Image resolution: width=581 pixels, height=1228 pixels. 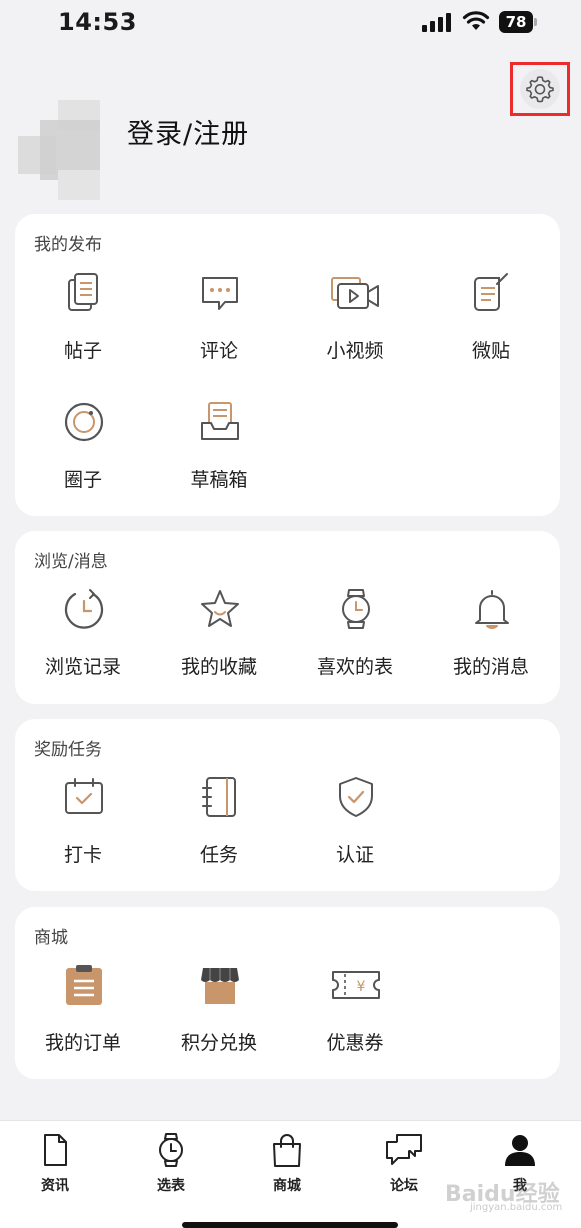 What do you see at coordinates (355, 1019) in the screenshot?
I see `coupons-item: ¥ 优惠券` at bounding box center [355, 1019].